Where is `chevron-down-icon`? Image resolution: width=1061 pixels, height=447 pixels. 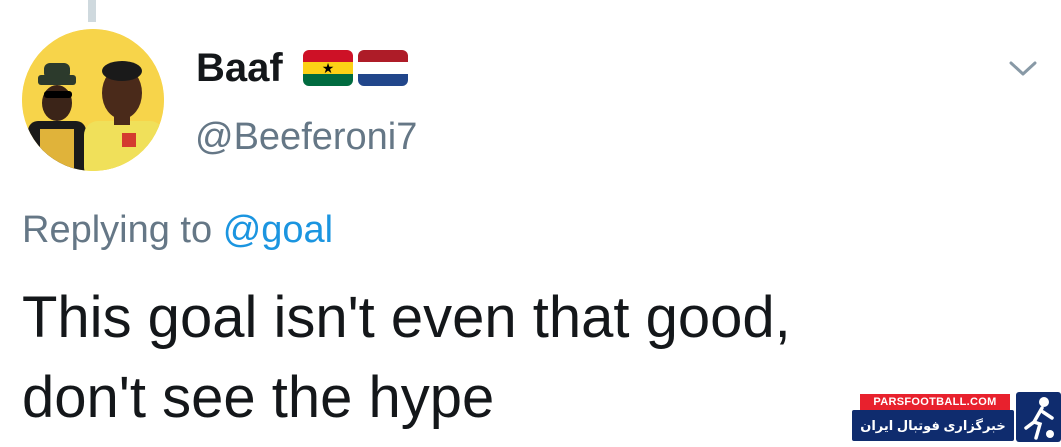 chevron-down-icon is located at coordinates (1023, 68).